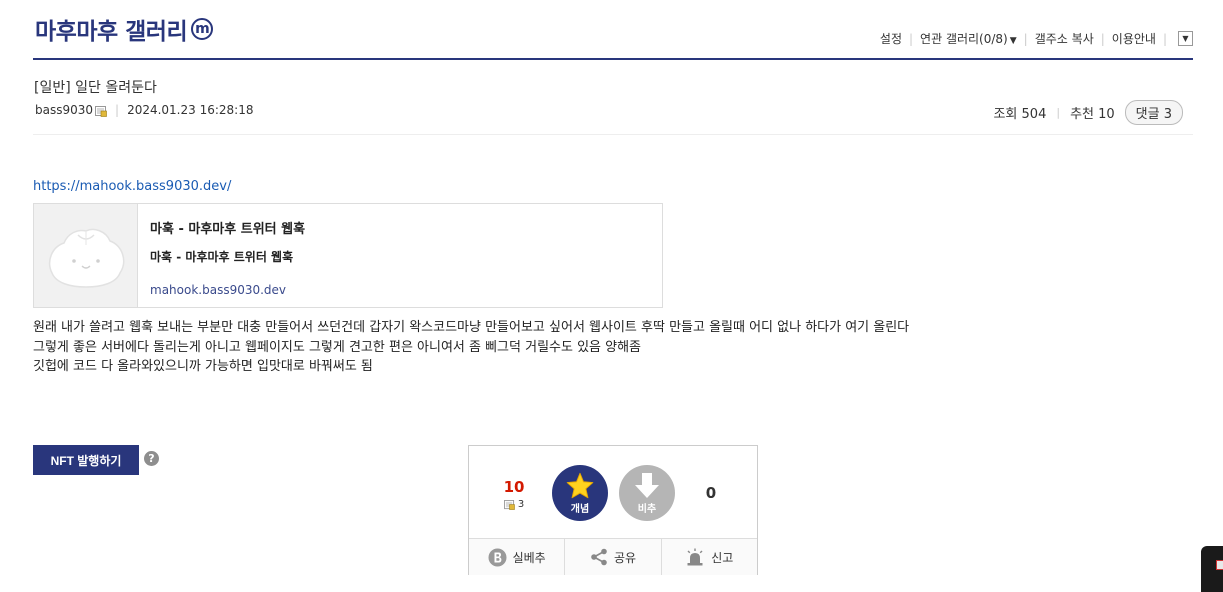 Image resolution: width=1223 pixels, height=592 pixels. I want to click on post-stats: 조회 504 | 추천 10 댓글 3, so click(1088, 112).